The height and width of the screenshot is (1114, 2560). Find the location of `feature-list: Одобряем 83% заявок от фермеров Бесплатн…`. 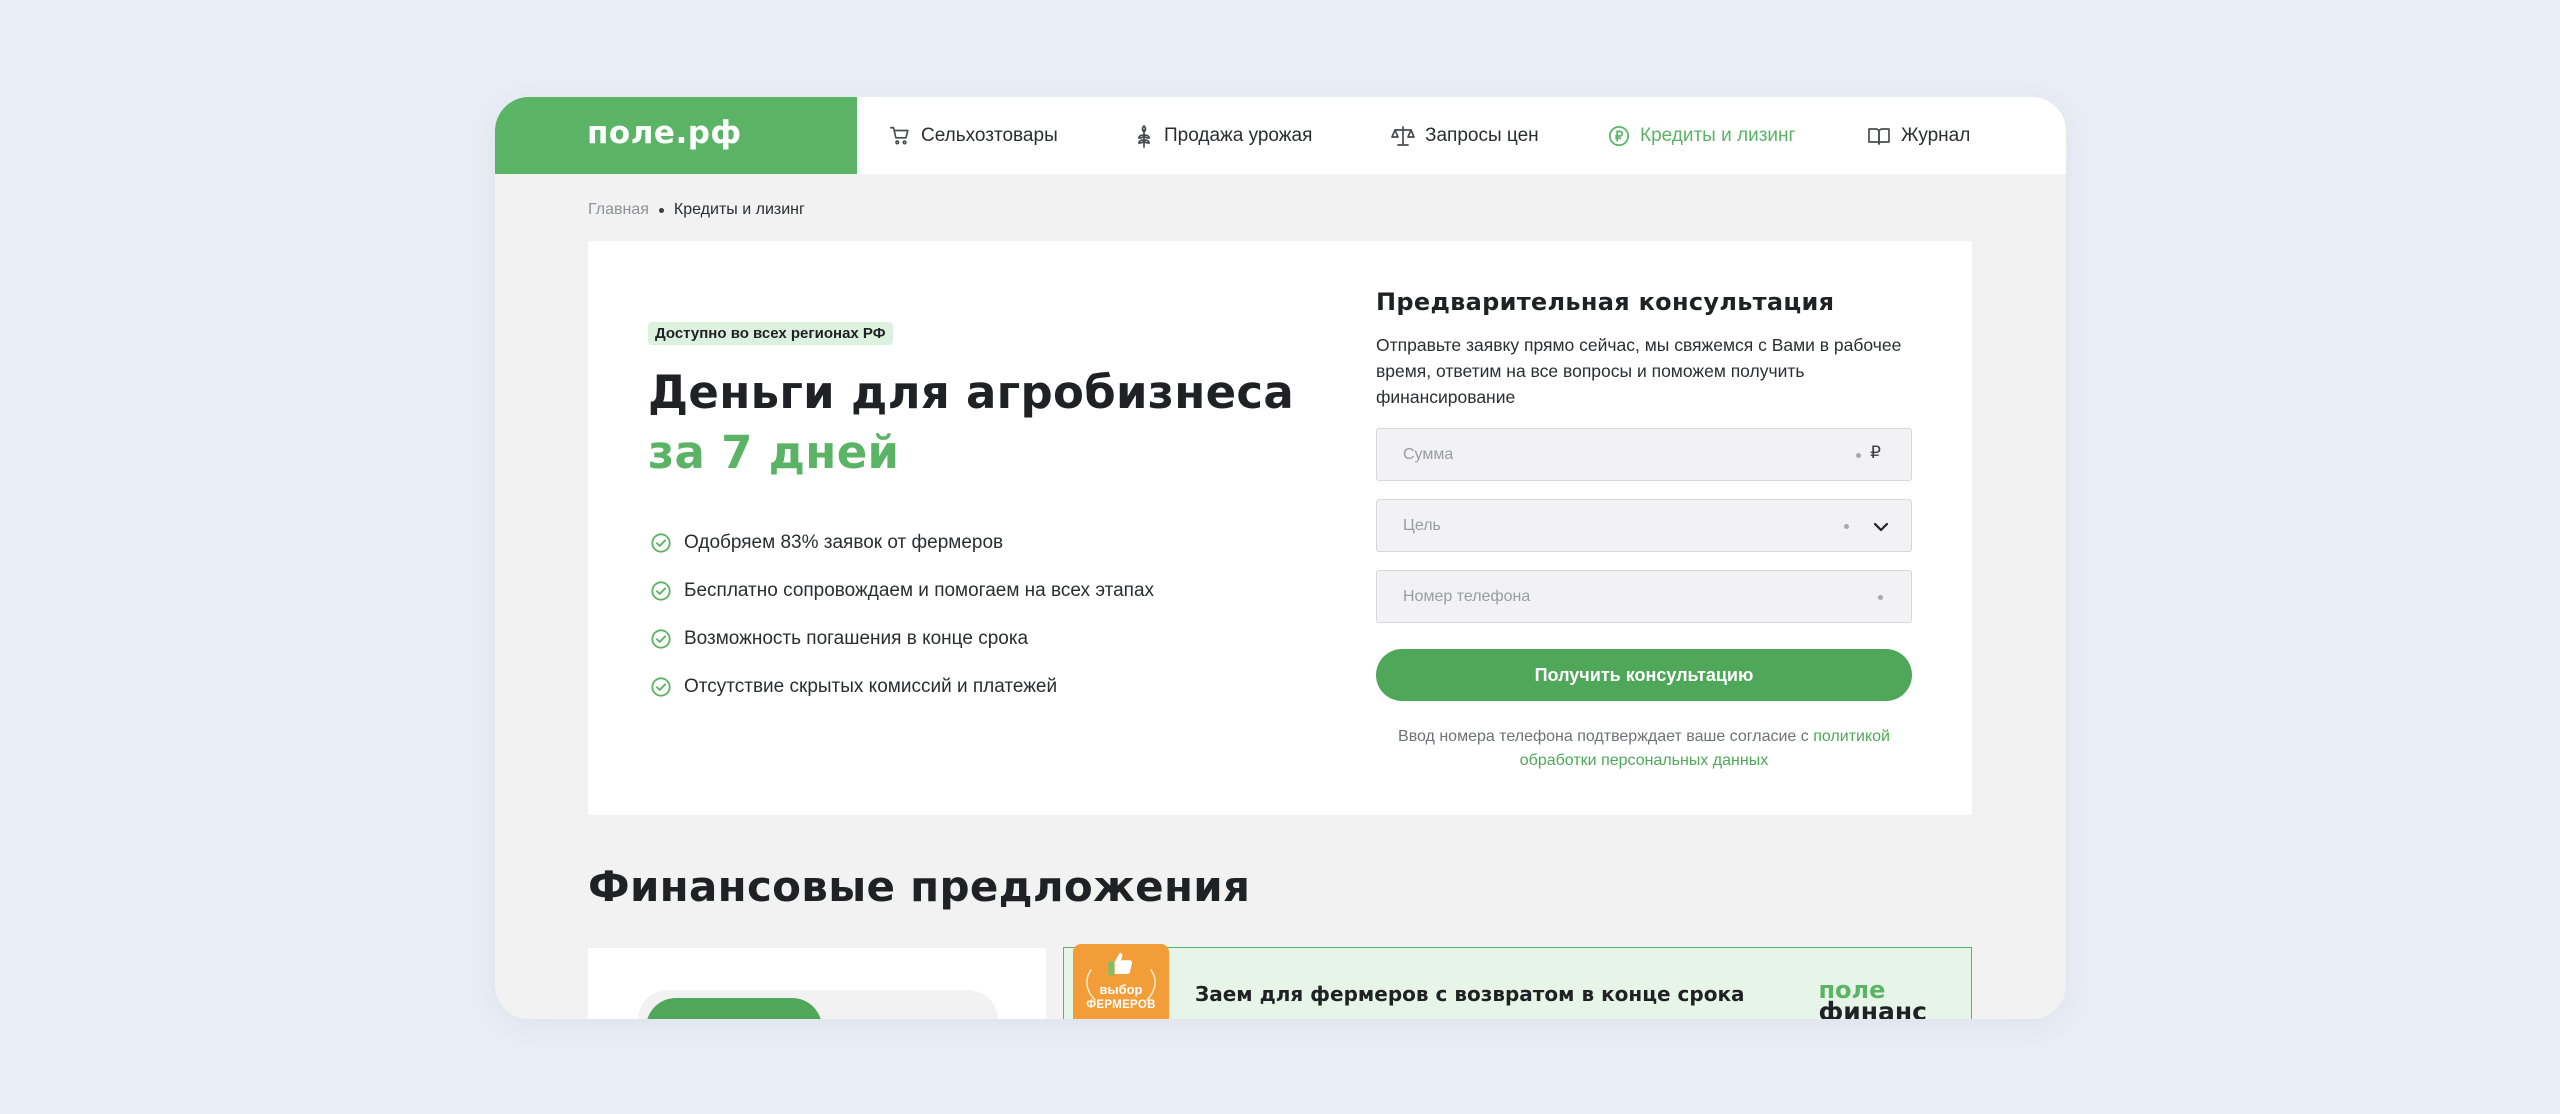

feature-list: Одобряем 83% заявок от фермеров Бесплатн… is located at coordinates (902, 615).